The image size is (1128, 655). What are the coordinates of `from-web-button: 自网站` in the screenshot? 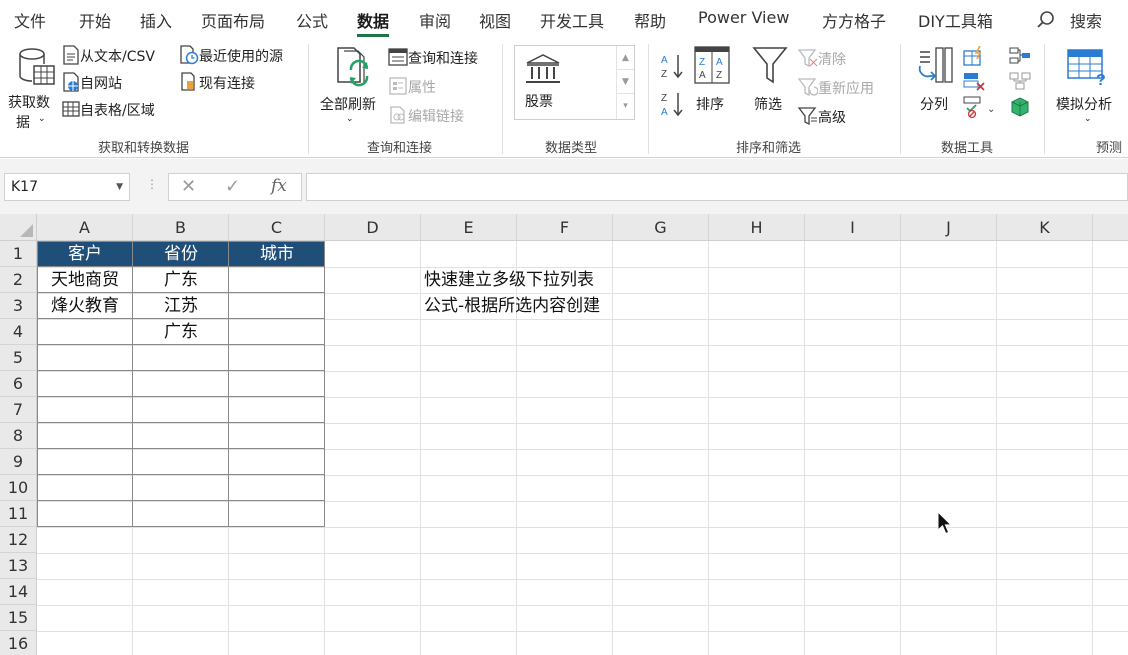 It's located at (92, 82).